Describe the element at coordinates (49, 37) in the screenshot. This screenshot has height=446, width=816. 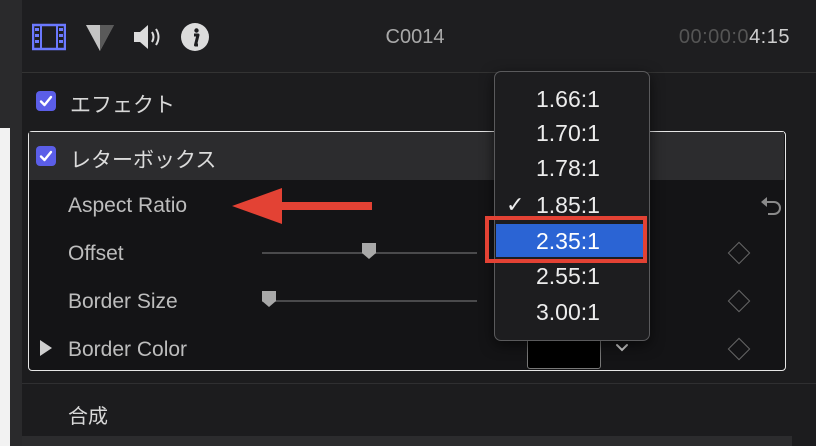
I see `film-icon` at that location.